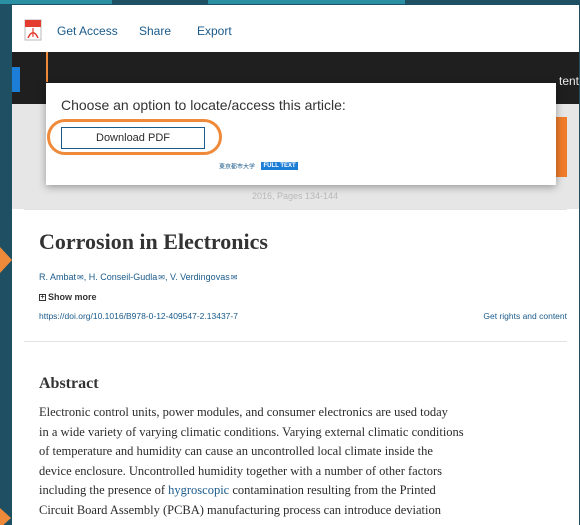 This screenshot has width=580, height=525. Describe the element at coordinates (295, 196) in the screenshot. I see `pages-text: 2016, Pages 134-144` at that location.